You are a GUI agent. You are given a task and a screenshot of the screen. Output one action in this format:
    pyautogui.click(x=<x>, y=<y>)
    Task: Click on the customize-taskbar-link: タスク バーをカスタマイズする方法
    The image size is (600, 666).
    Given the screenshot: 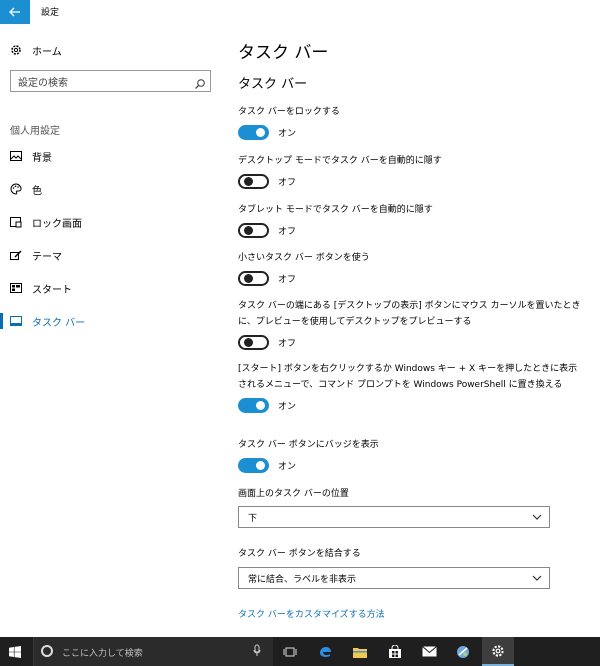 What is the action you would take?
    pyautogui.click(x=311, y=613)
    